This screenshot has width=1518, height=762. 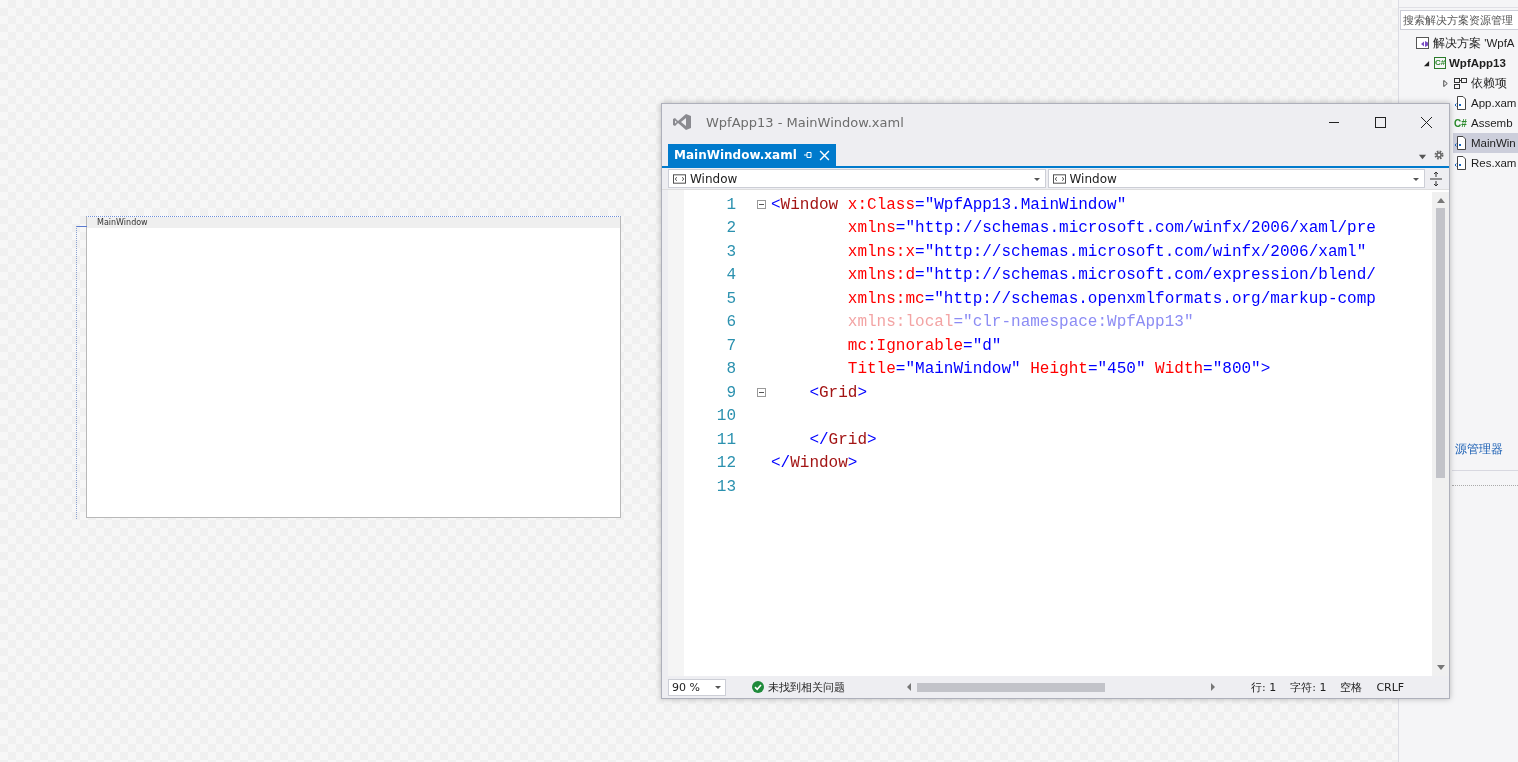 I want to click on line-number: 1, so click(x=730, y=204).